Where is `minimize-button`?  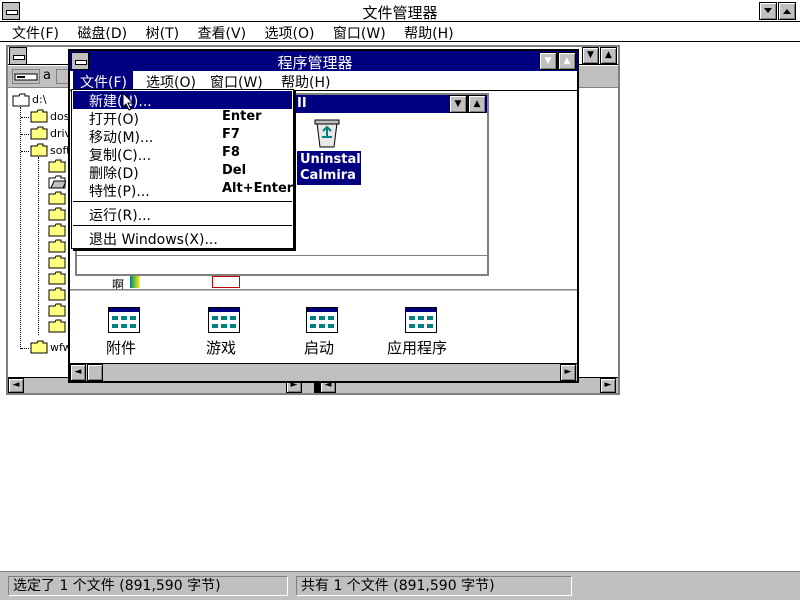
minimize-button is located at coordinates (768, 11).